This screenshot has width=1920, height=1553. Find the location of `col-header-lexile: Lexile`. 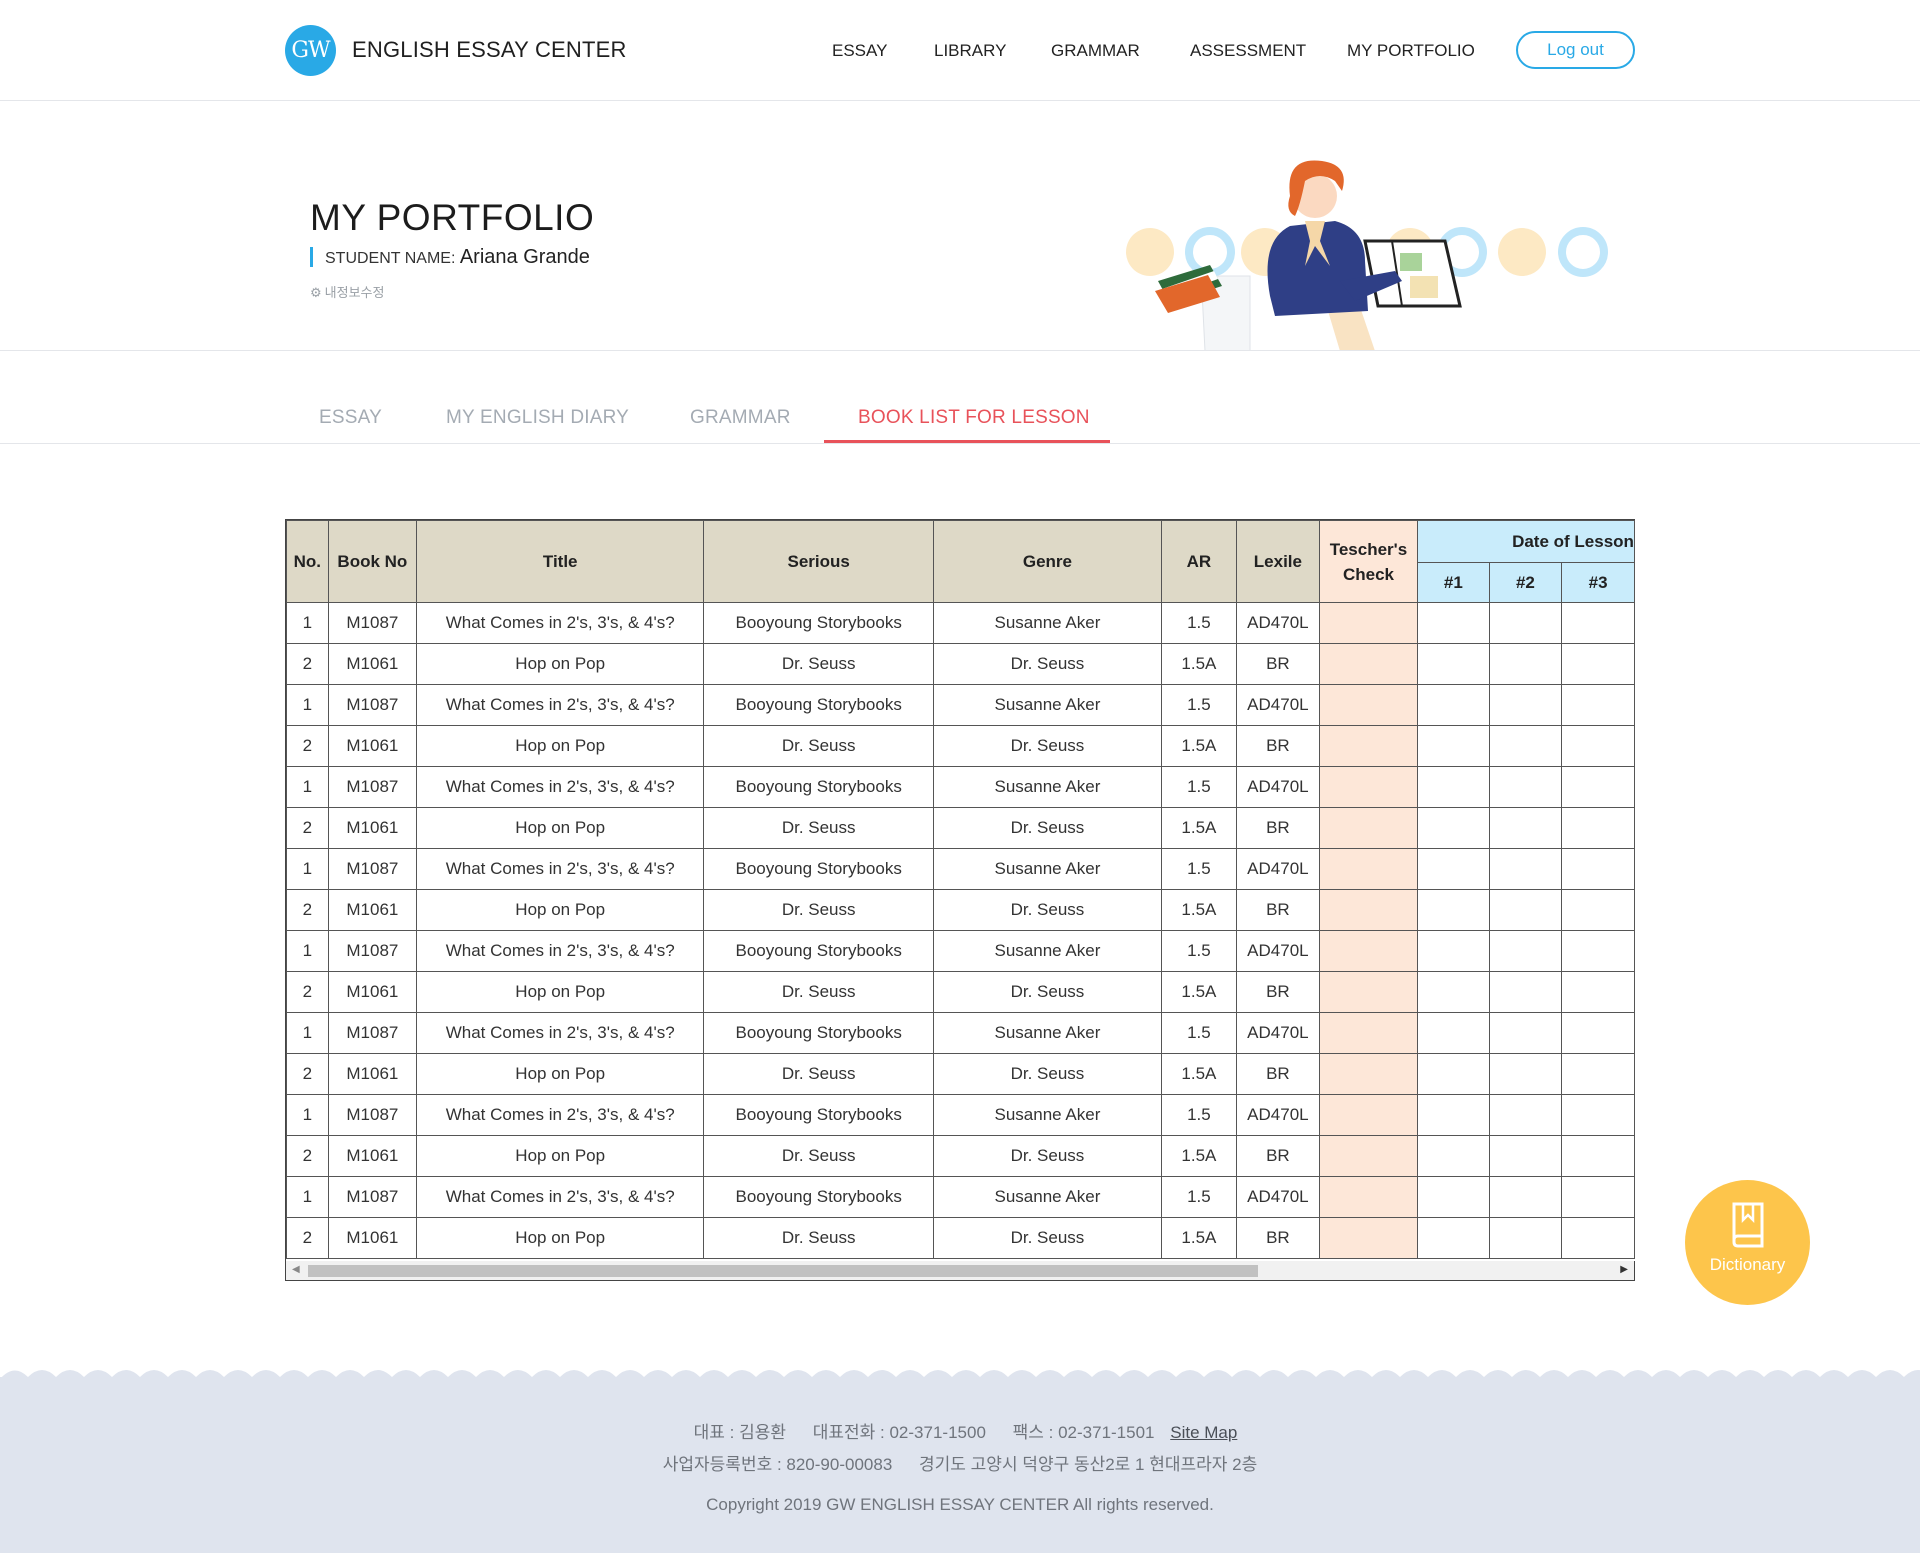

col-header-lexile: Lexile is located at coordinates (1277, 561).